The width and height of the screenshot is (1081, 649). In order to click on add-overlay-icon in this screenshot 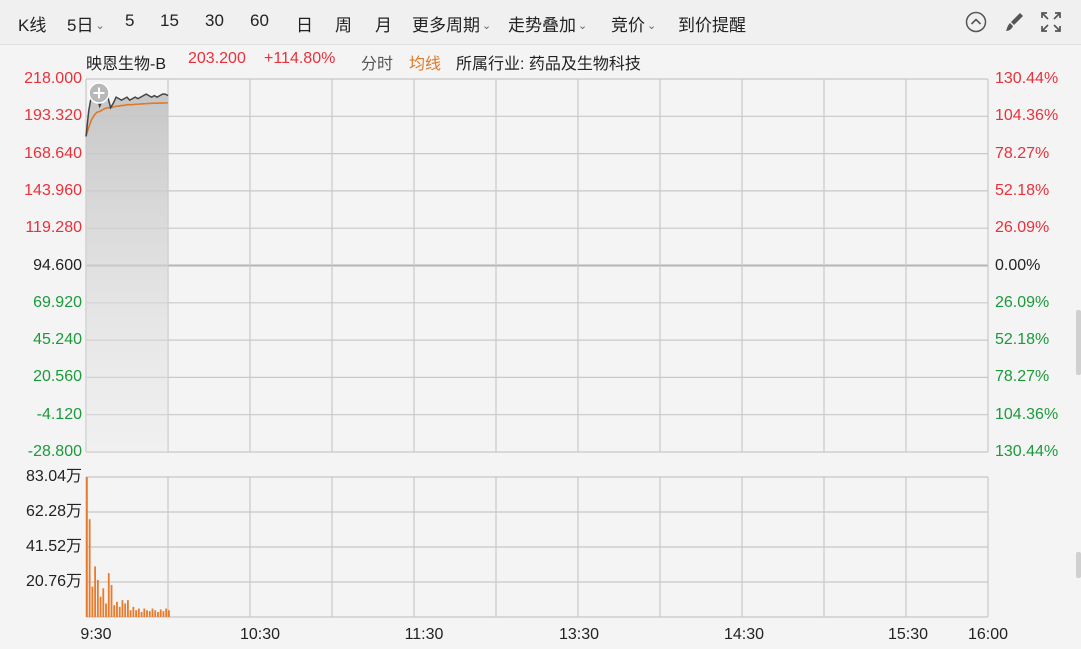, I will do `click(99, 93)`.